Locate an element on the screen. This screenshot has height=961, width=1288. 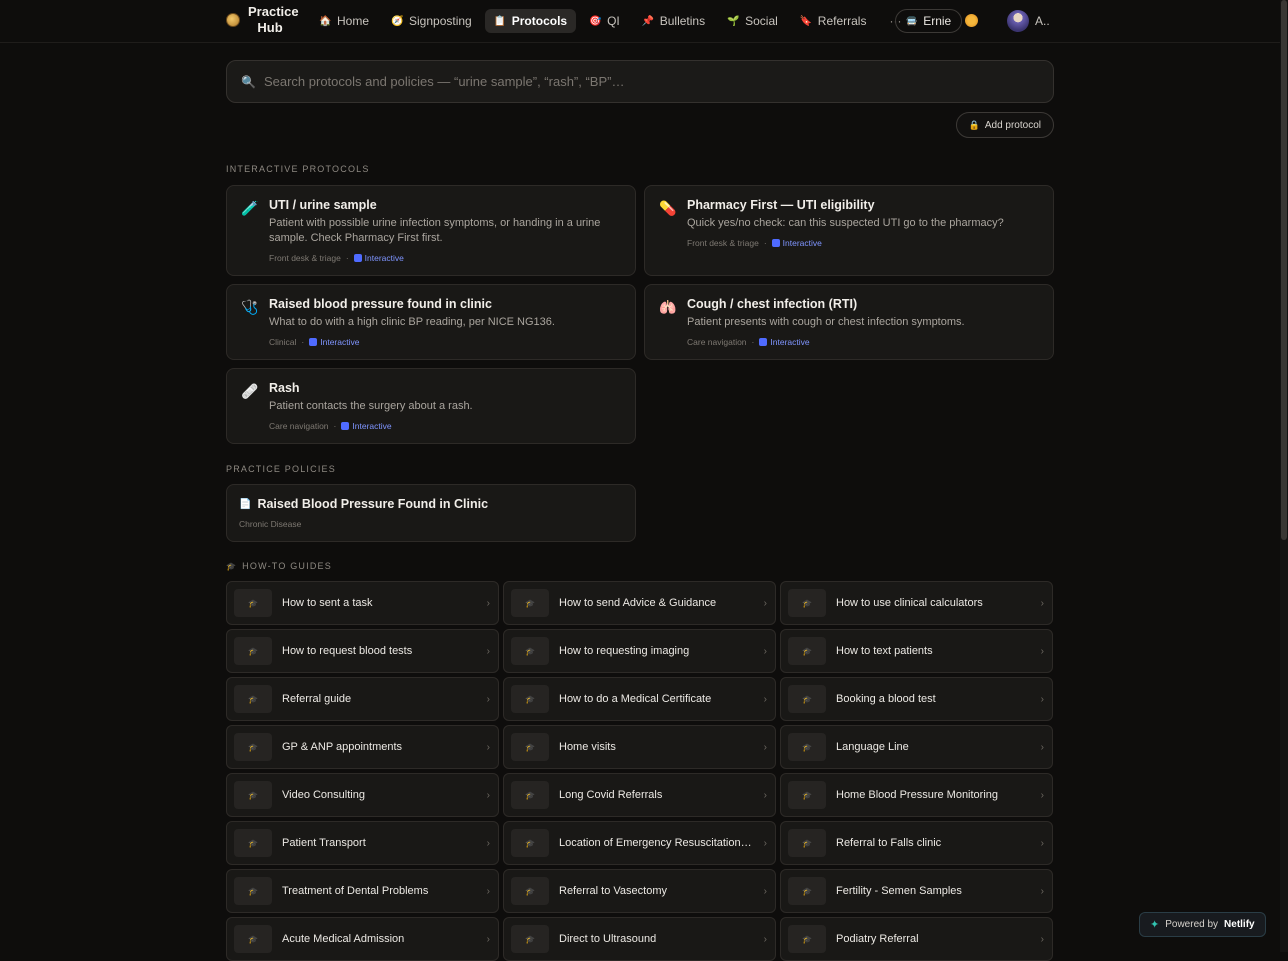
nav-item-bulletins: 📌 Bulletins is located at coordinates (673, 21).